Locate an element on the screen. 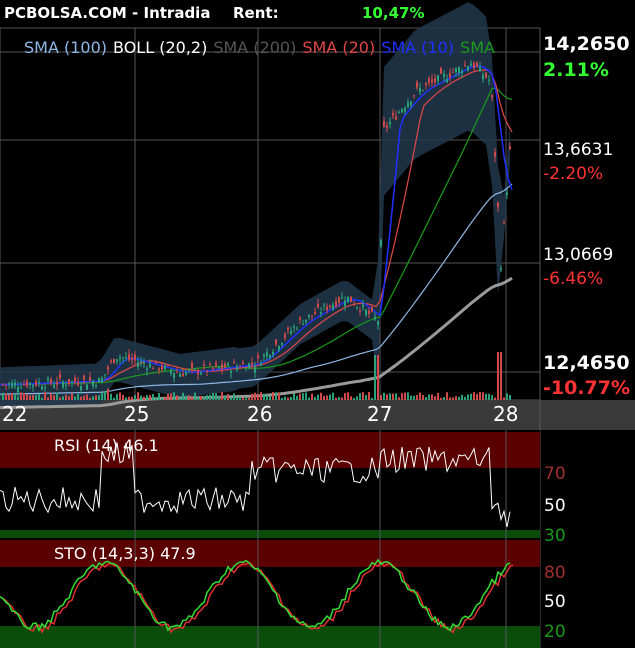 The width and height of the screenshot is (635, 648). sto-level-50: 50 is located at coordinates (555, 602).